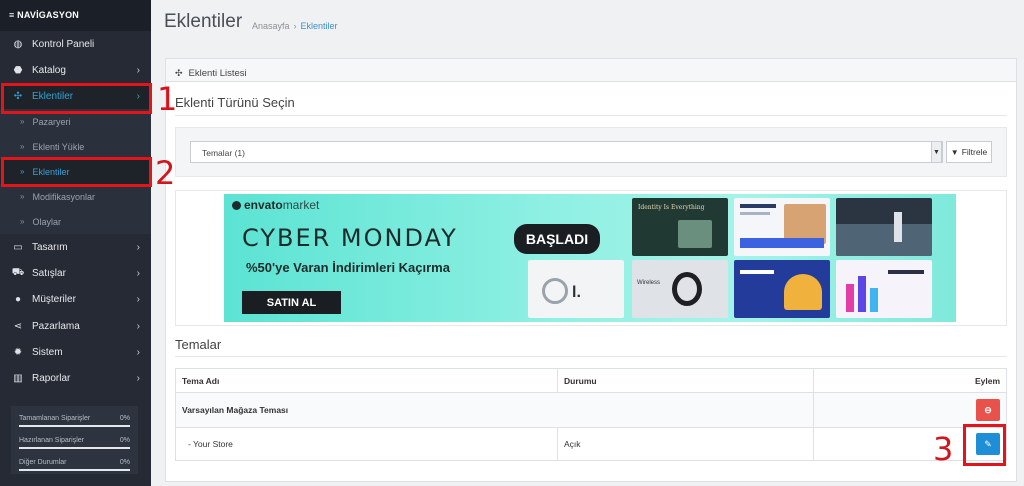 The height and width of the screenshot is (486, 1024). What do you see at coordinates (223, 153) in the screenshot?
I see `select-value: Temalar (1)` at bounding box center [223, 153].